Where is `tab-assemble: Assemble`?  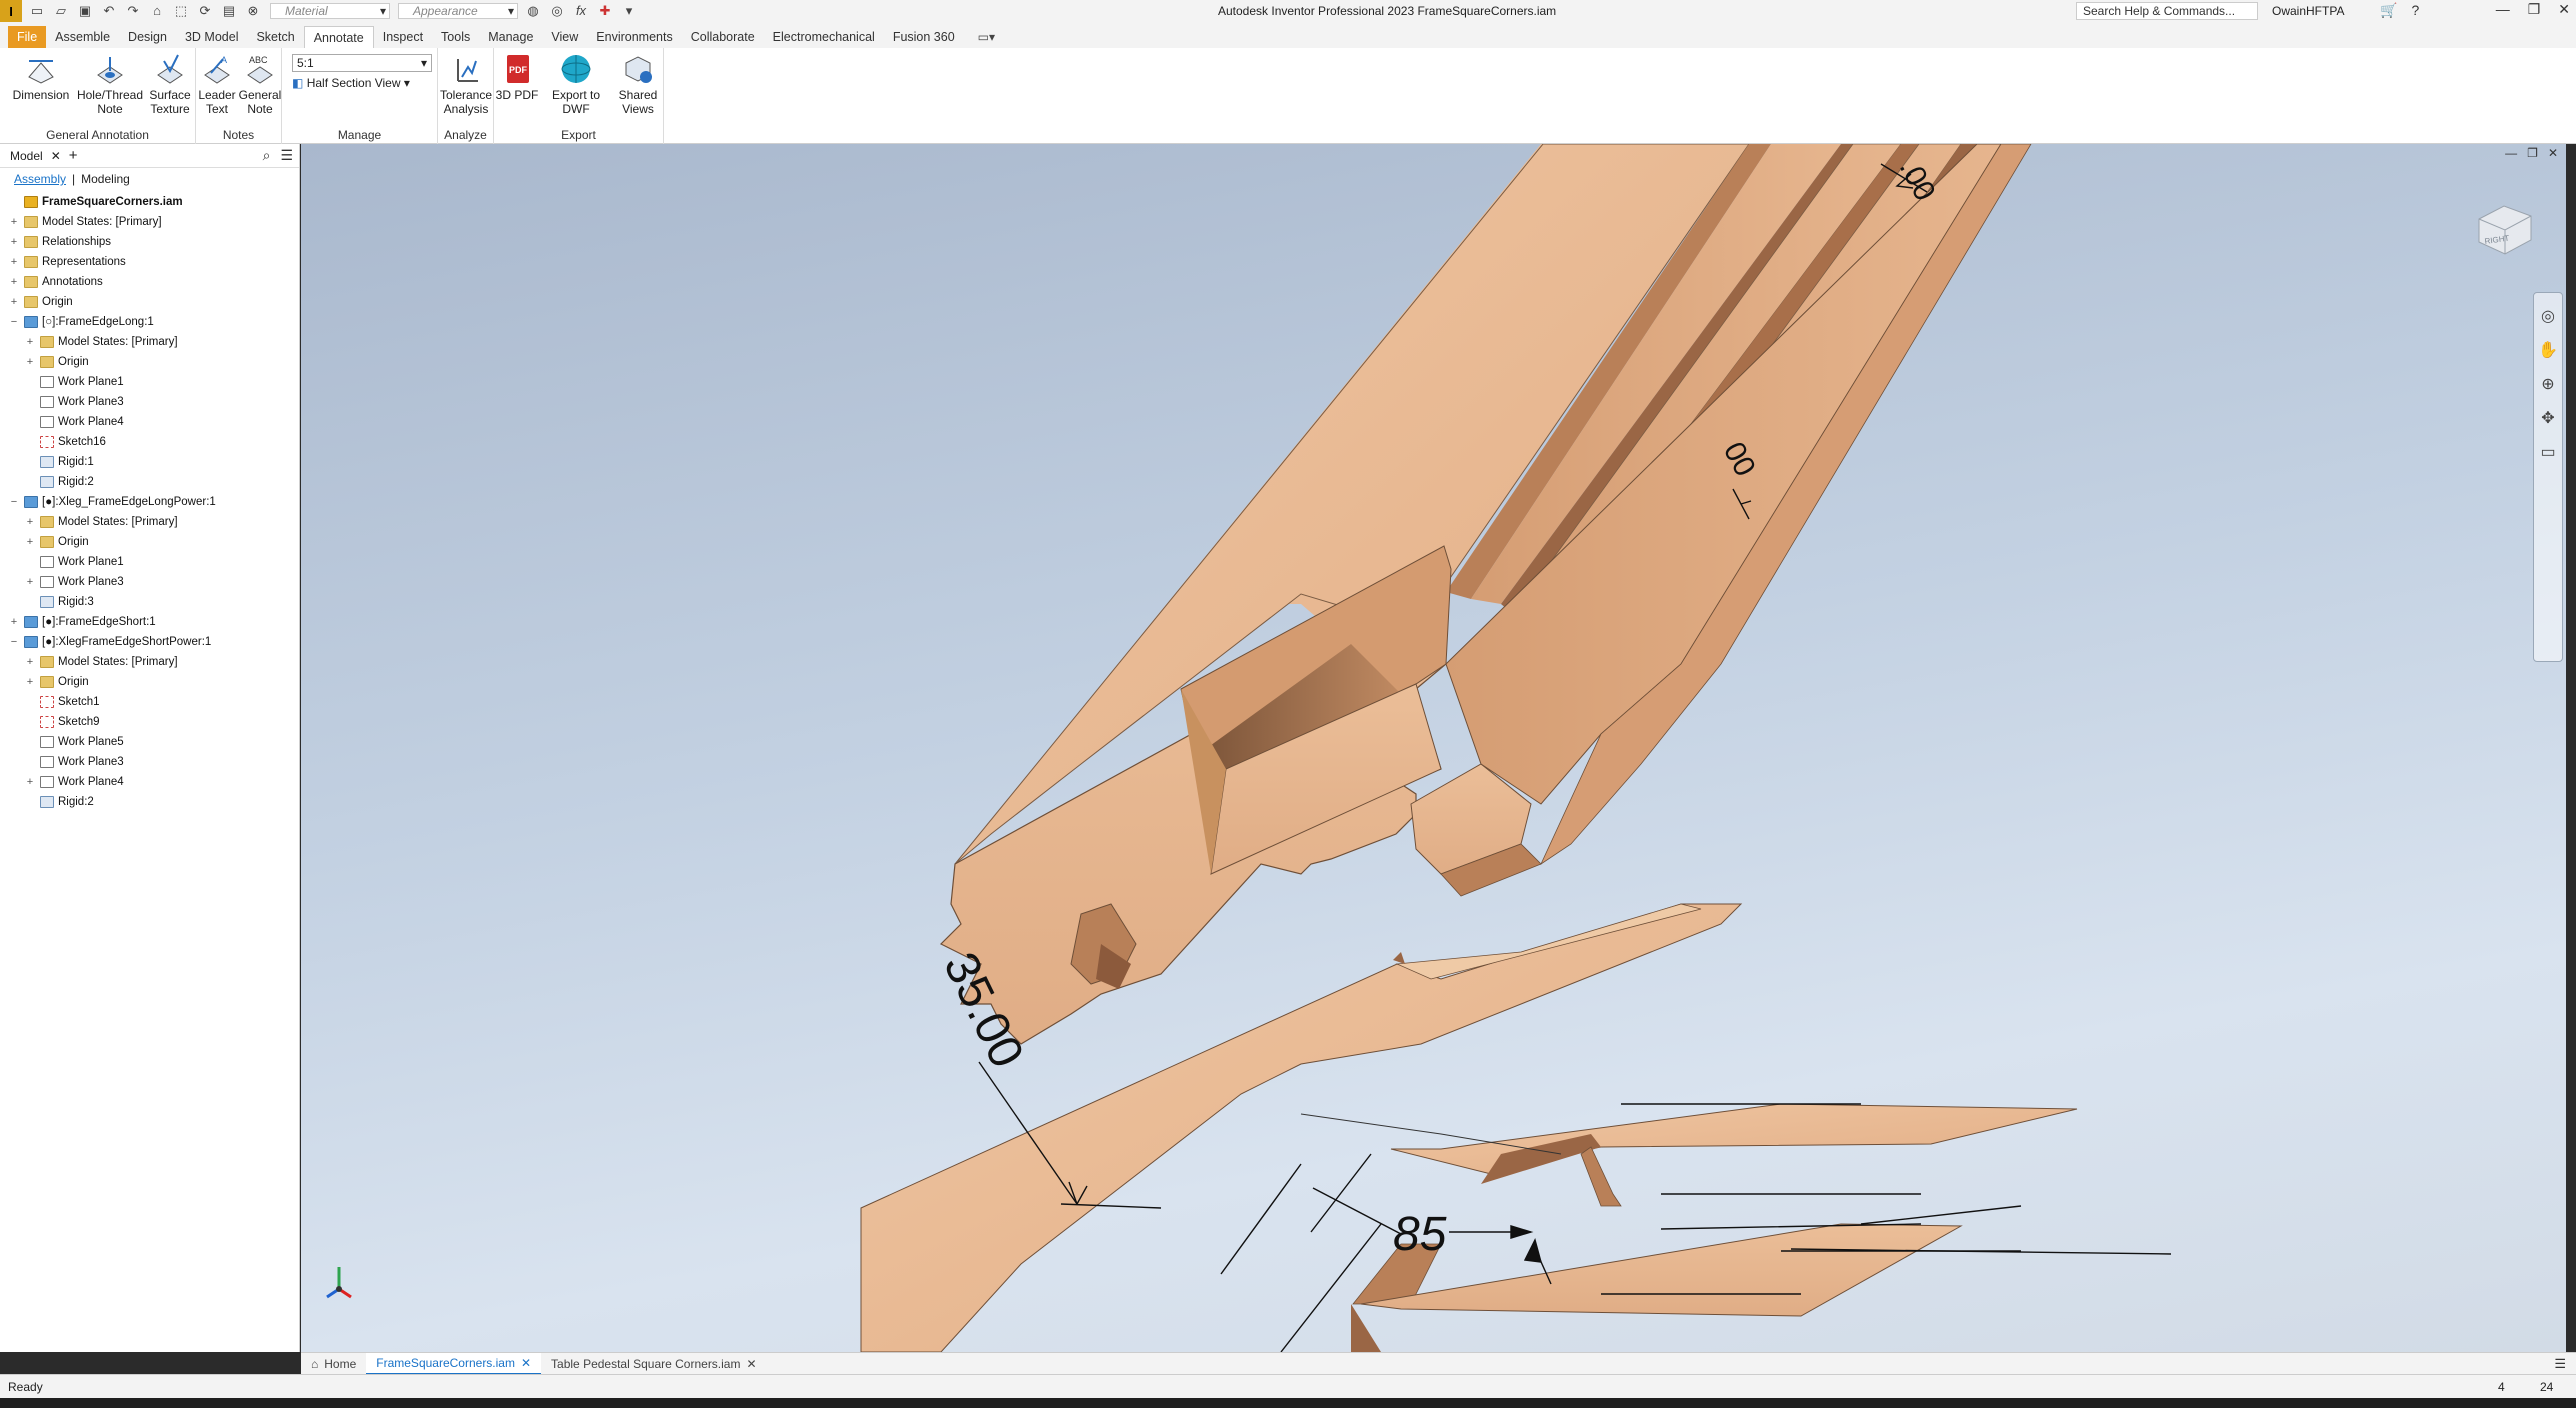
tab-assemble: Assemble is located at coordinates (82, 37).